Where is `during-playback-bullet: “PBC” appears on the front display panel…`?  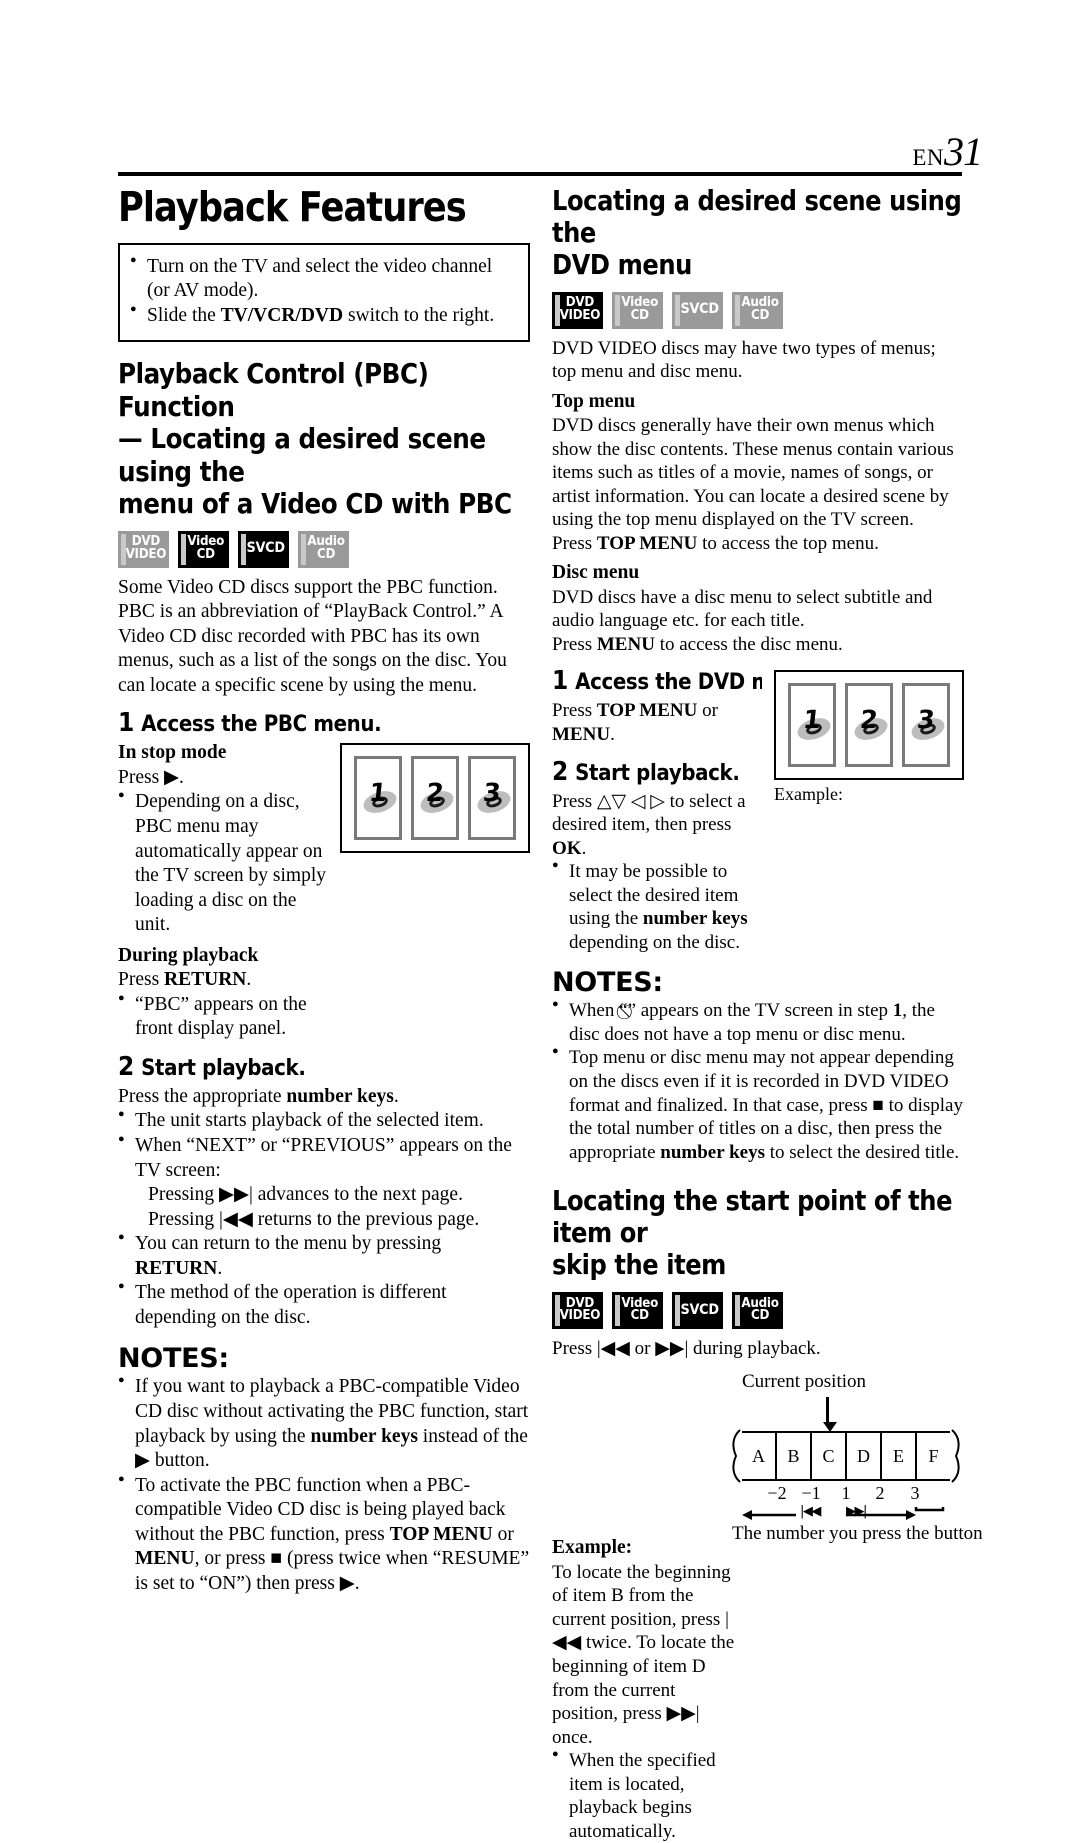
during-playback-bullet: “PBC” appears on the front display panel… is located at coordinates (223, 1017).